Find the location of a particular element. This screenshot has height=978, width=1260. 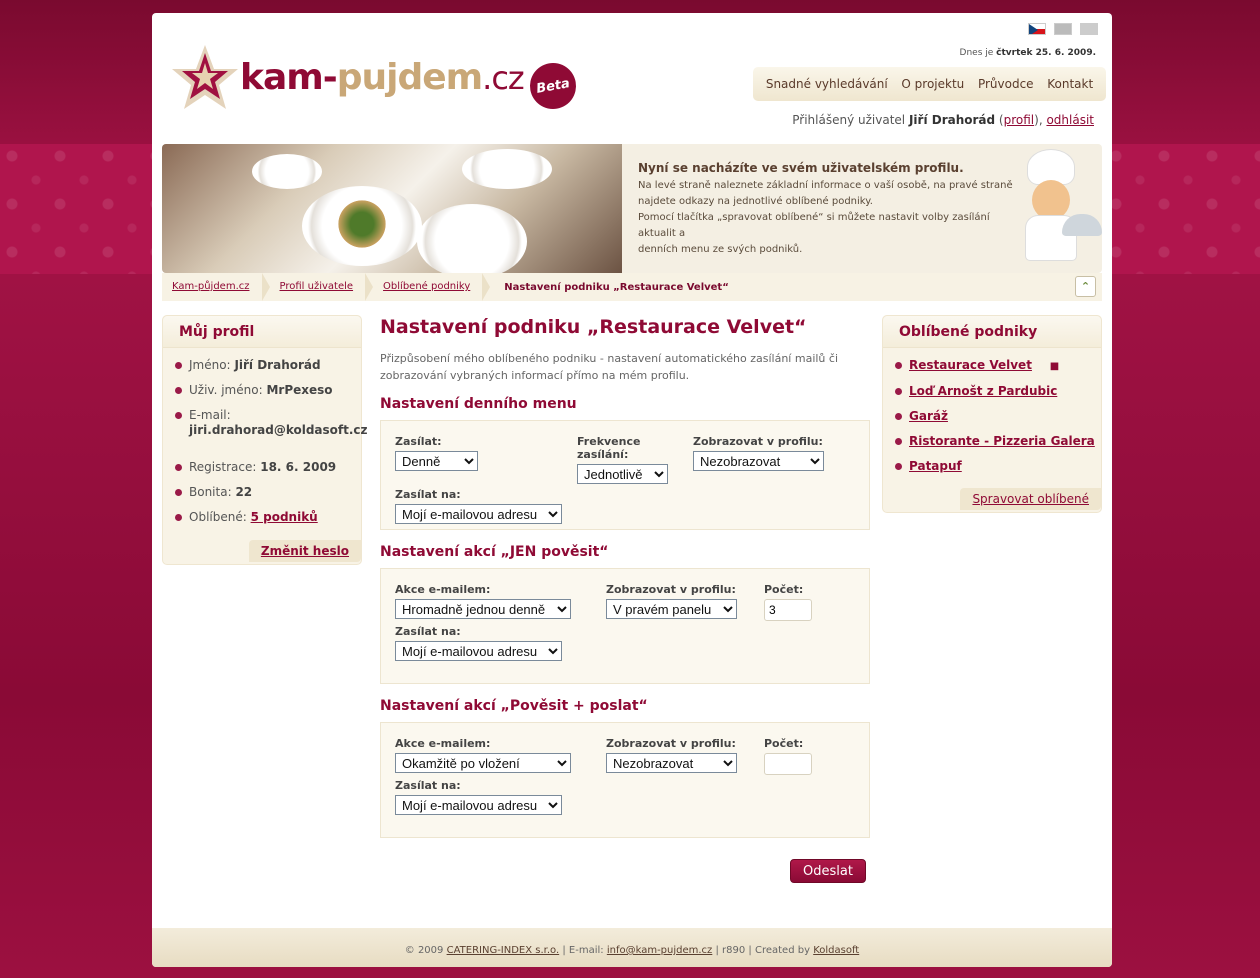

chef-face is located at coordinates (1051, 200).